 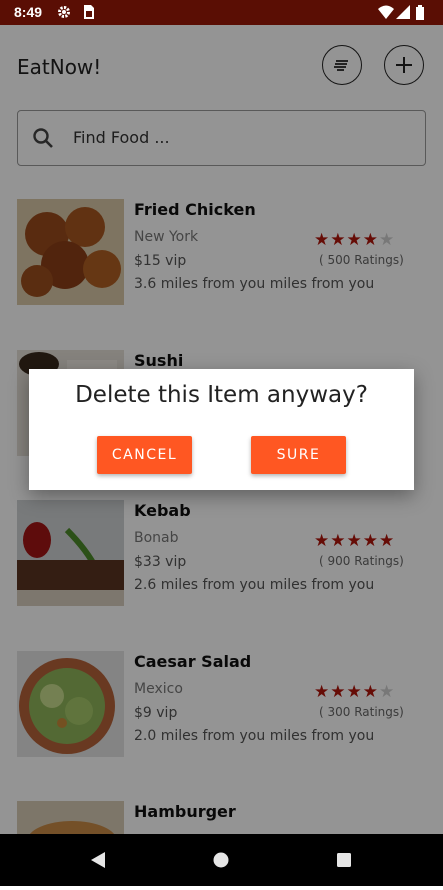 I want to click on wifi-icon, so click(x=386, y=14).